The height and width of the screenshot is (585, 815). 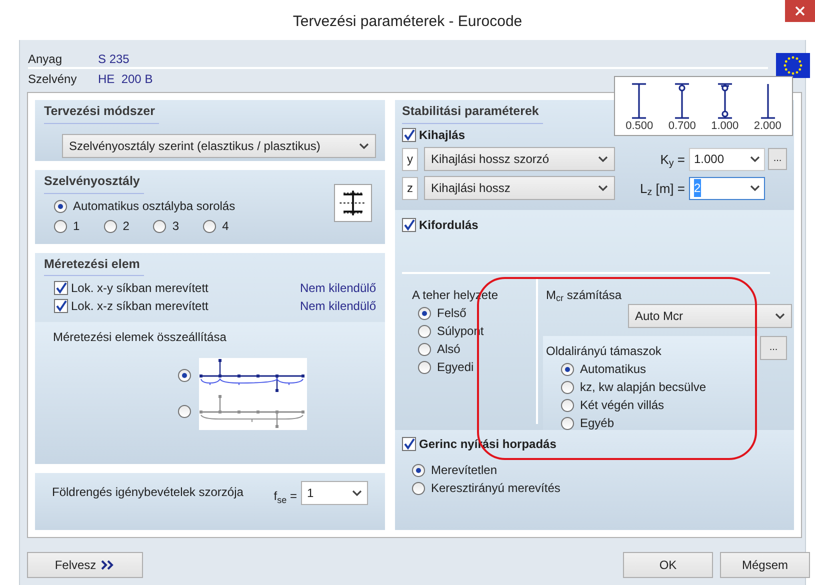 What do you see at coordinates (495, 488) in the screenshot?
I see `radio-label: Keresztirányú merevítés` at bounding box center [495, 488].